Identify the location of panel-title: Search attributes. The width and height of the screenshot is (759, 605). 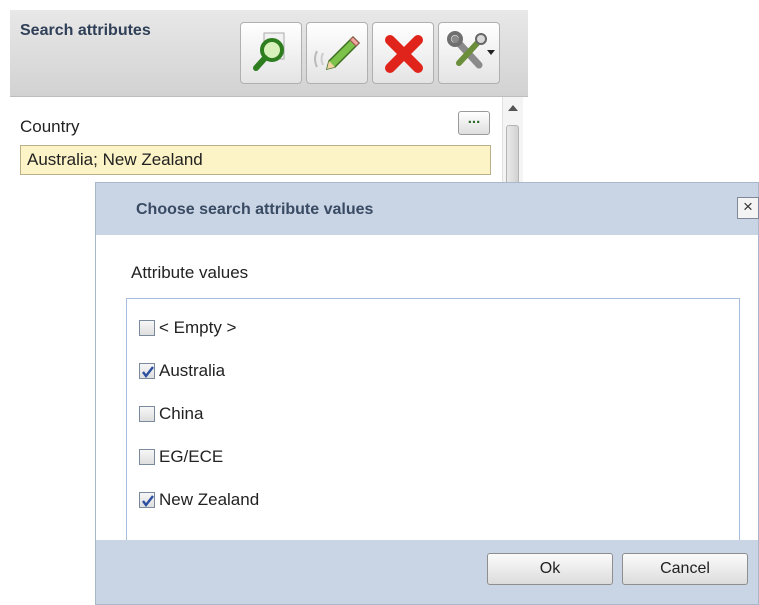
(85, 30).